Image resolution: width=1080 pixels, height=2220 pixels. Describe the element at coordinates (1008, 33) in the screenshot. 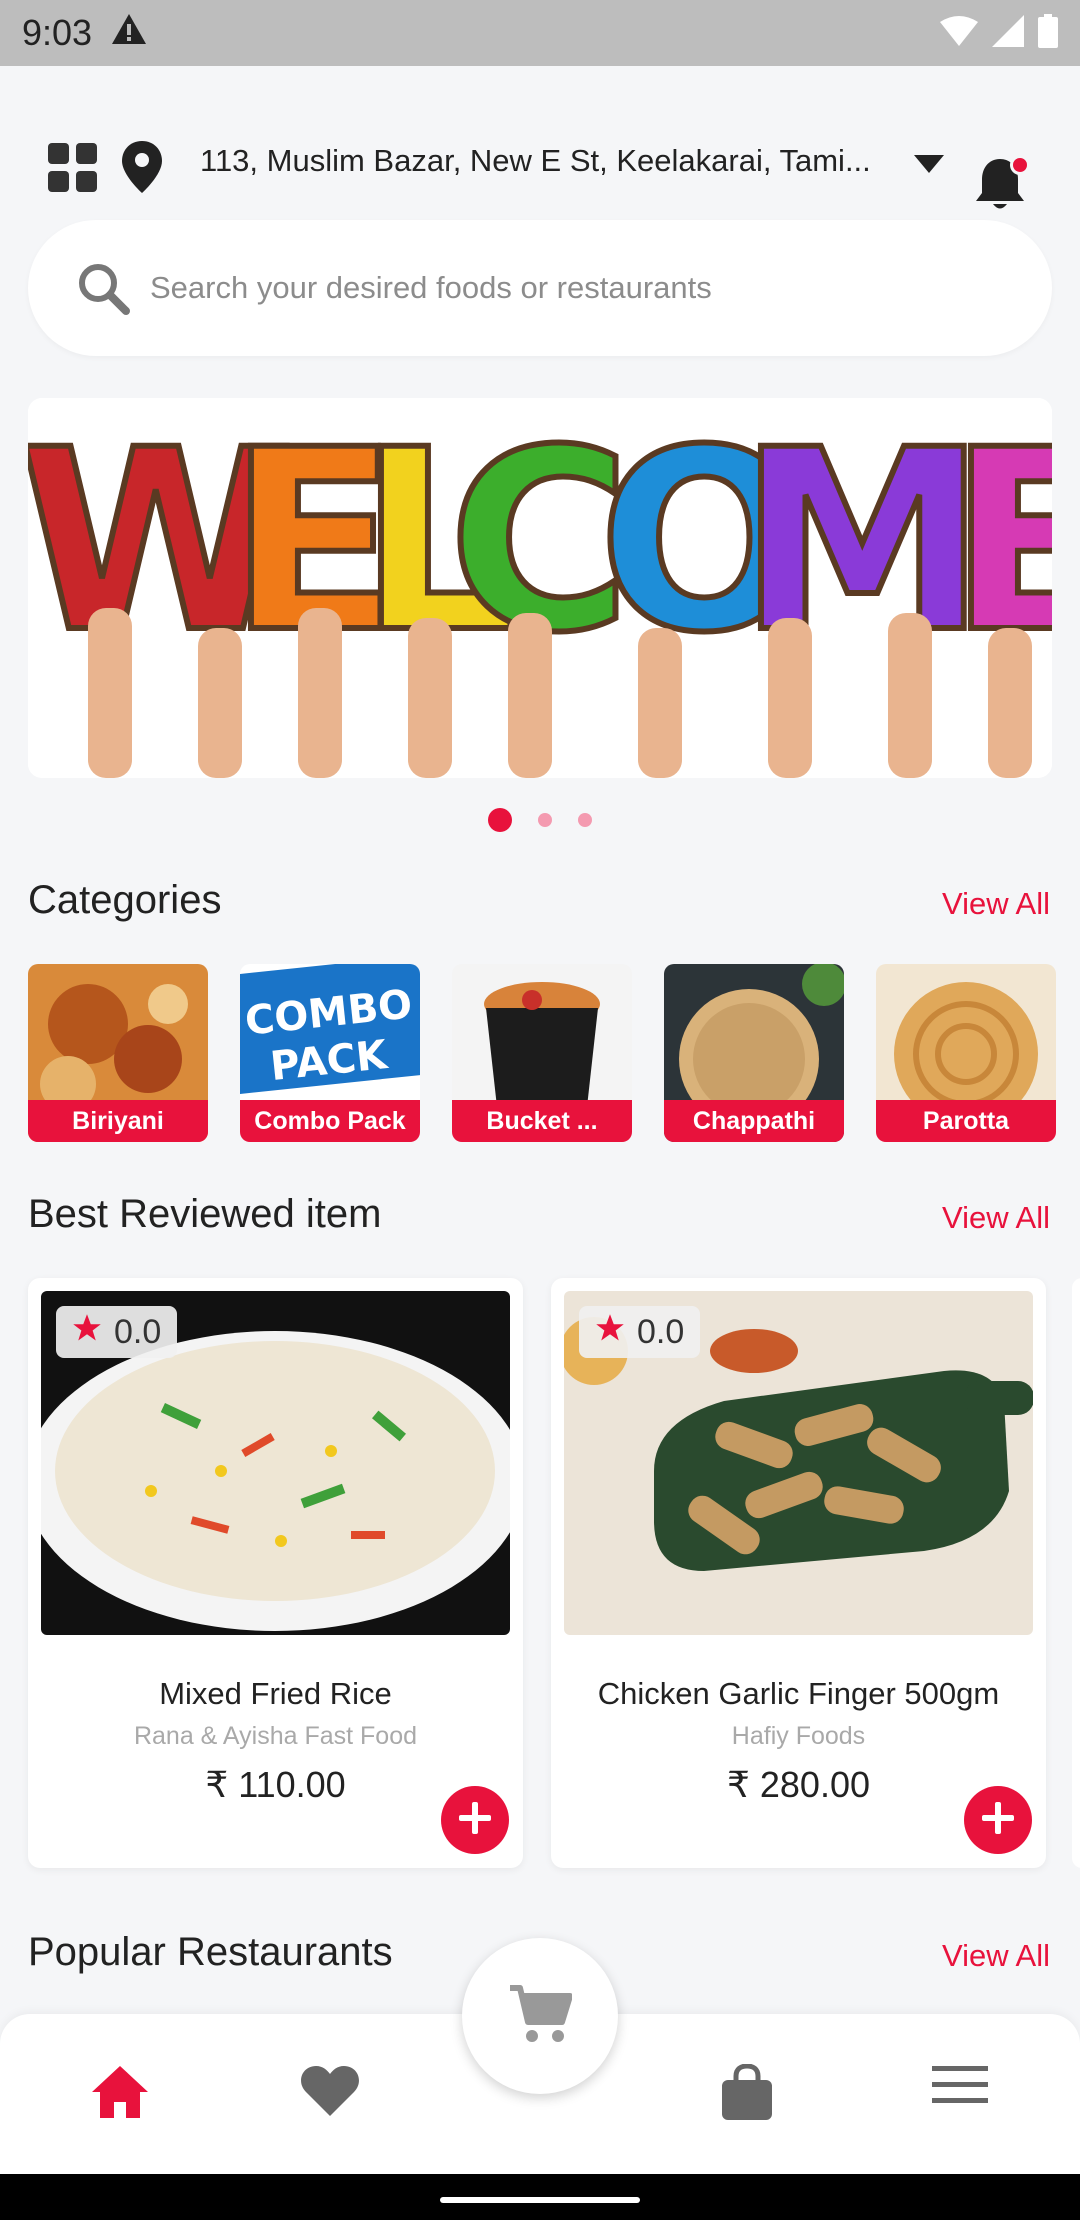

I see `signal-icon` at that location.